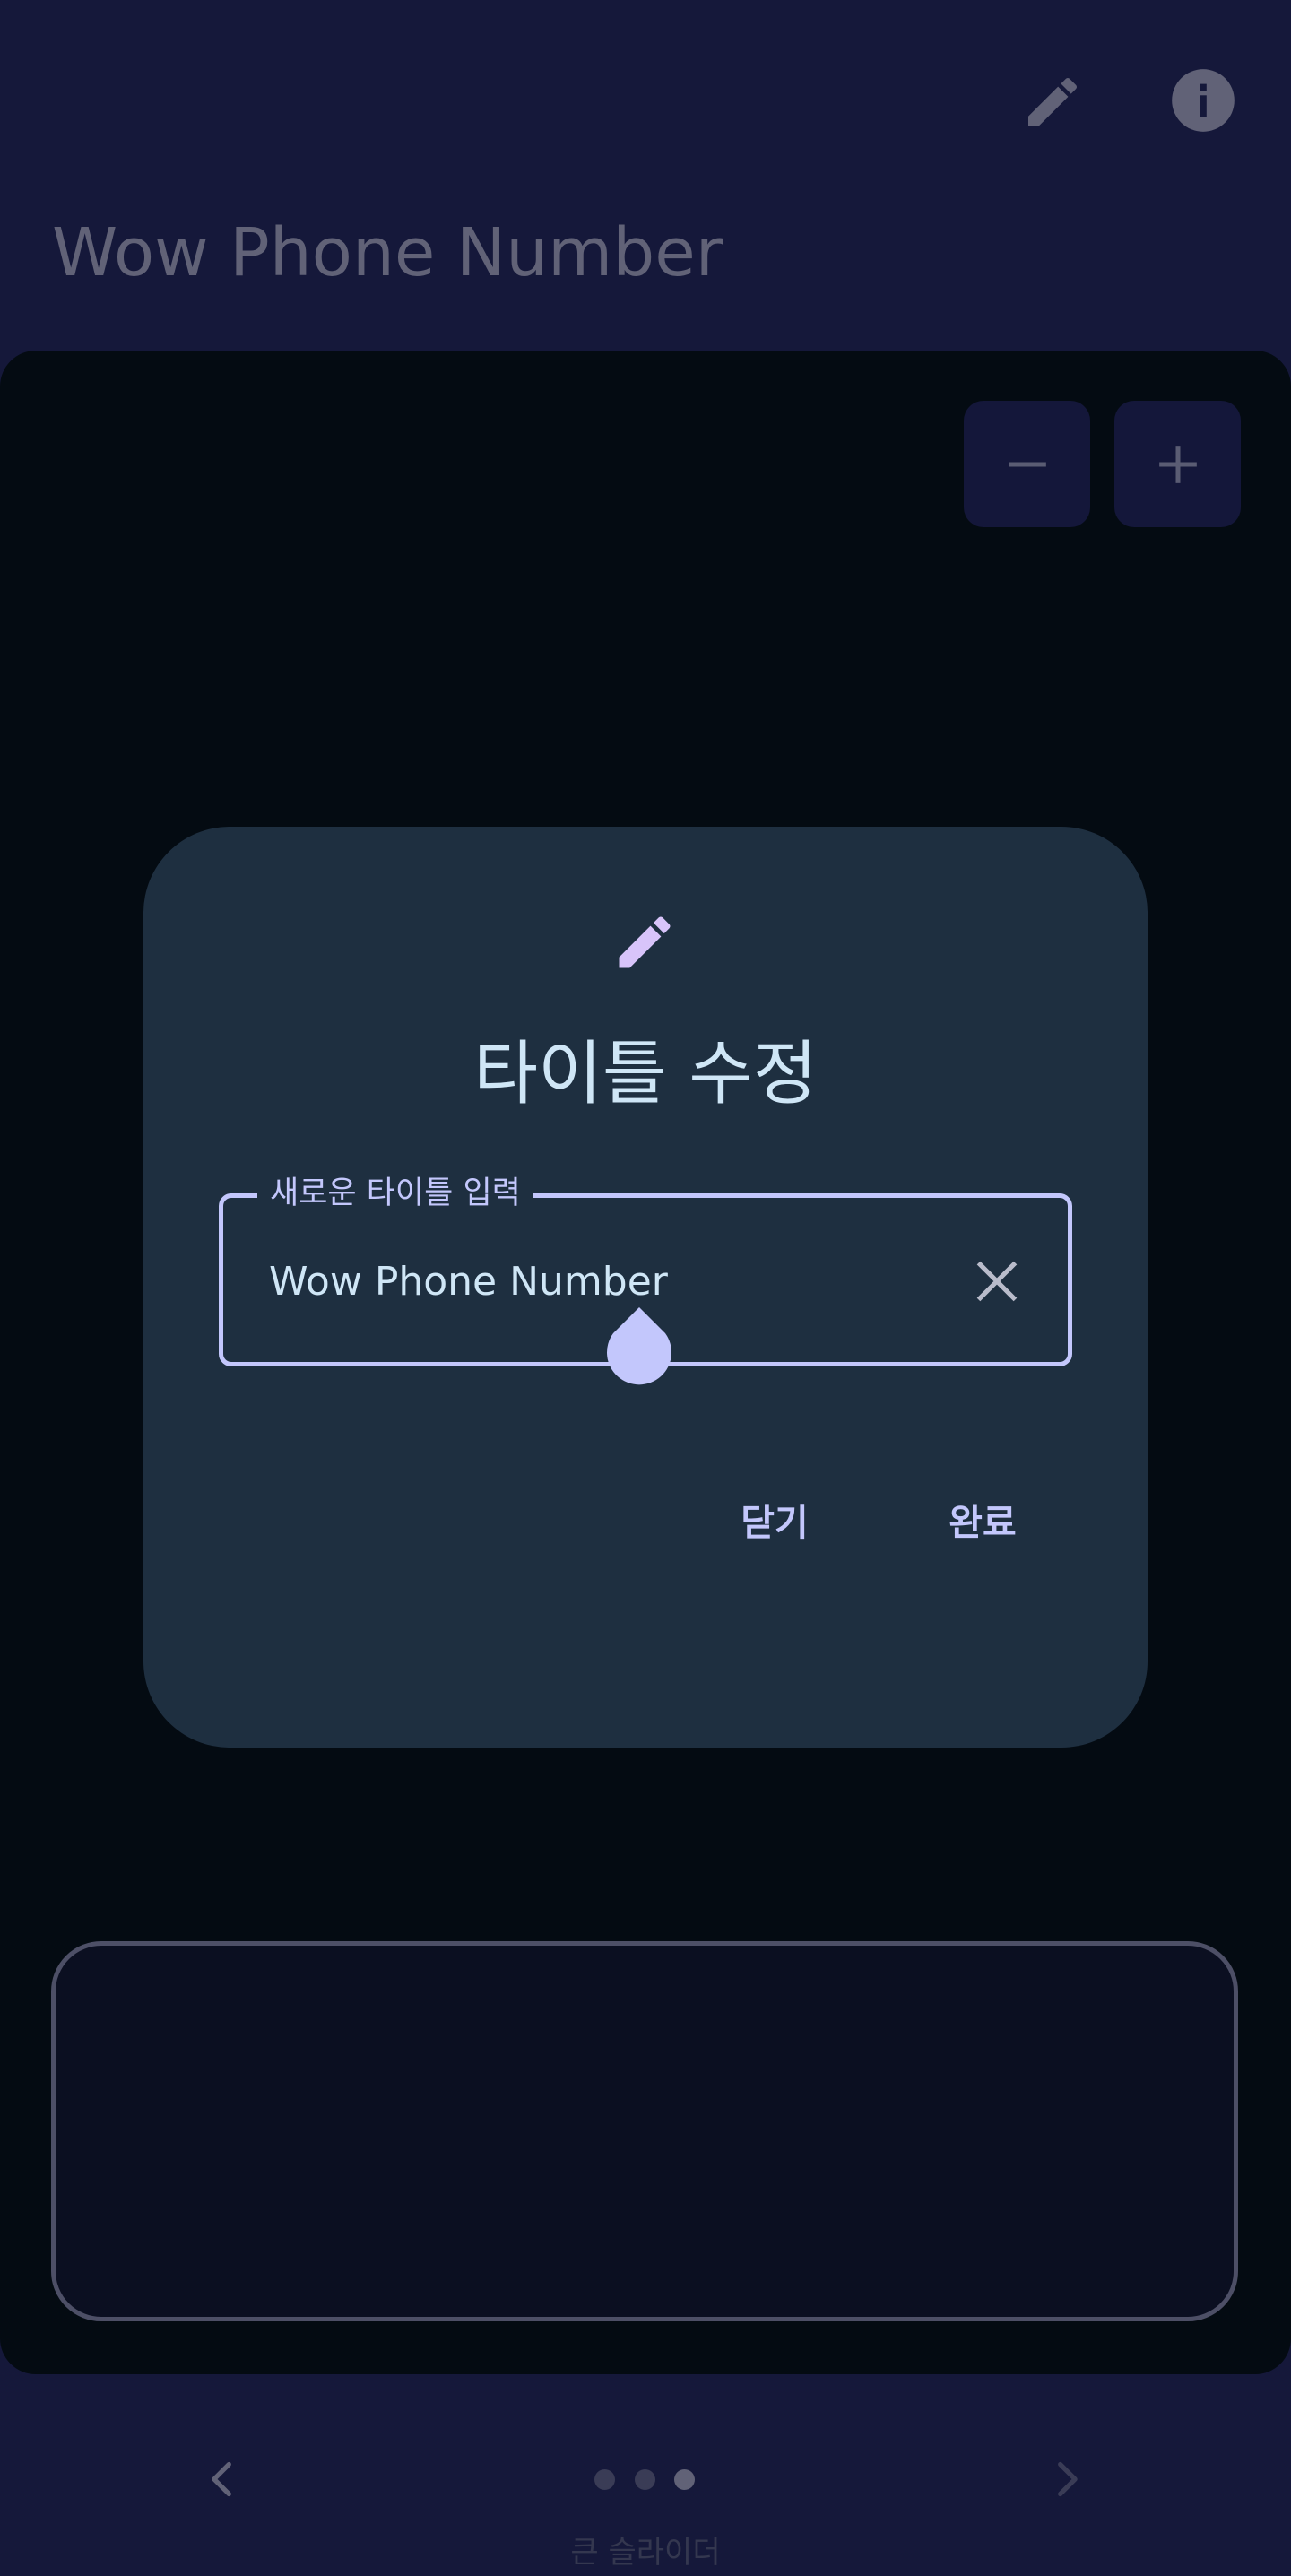 The height and width of the screenshot is (2576, 1291). I want to click on dialog-title: 타이틀 수정, so click(645, 1074).